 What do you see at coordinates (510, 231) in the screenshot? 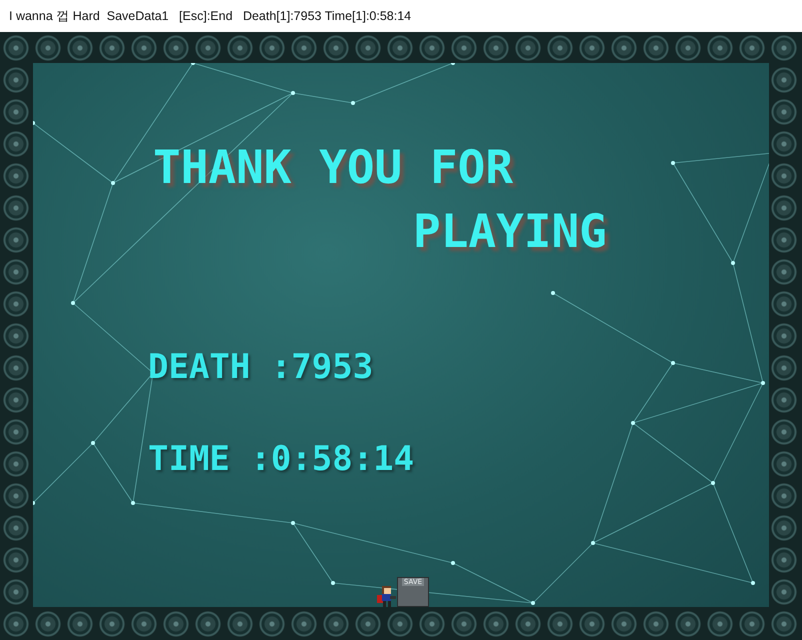
I see `ending-heading: PLAYING` at bounding box center [510, 231].